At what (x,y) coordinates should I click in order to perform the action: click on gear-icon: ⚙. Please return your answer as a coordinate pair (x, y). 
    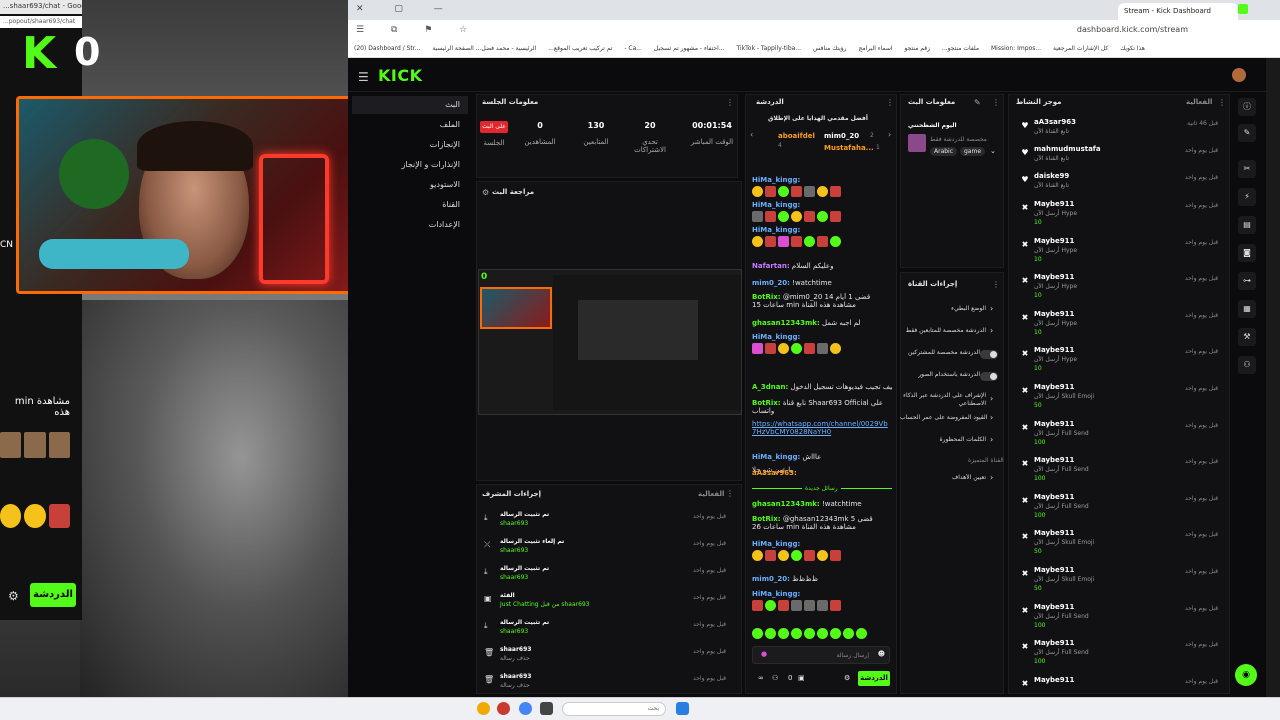
    Looking at the image, I should click on (13, 596).